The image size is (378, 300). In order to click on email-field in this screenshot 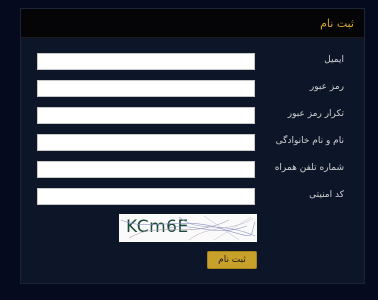, I will do `click(146, 61)`.